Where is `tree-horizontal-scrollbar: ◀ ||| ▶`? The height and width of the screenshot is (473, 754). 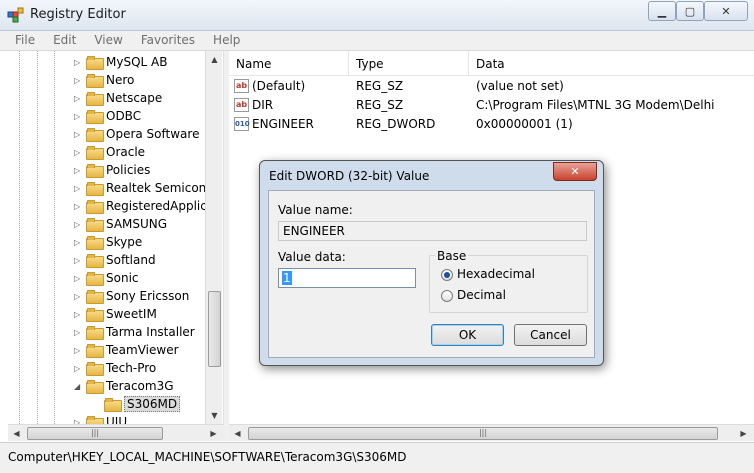
tree-horizontal-scrollbar: ◀ ||| ▶ is located at coordinates (116, 432).